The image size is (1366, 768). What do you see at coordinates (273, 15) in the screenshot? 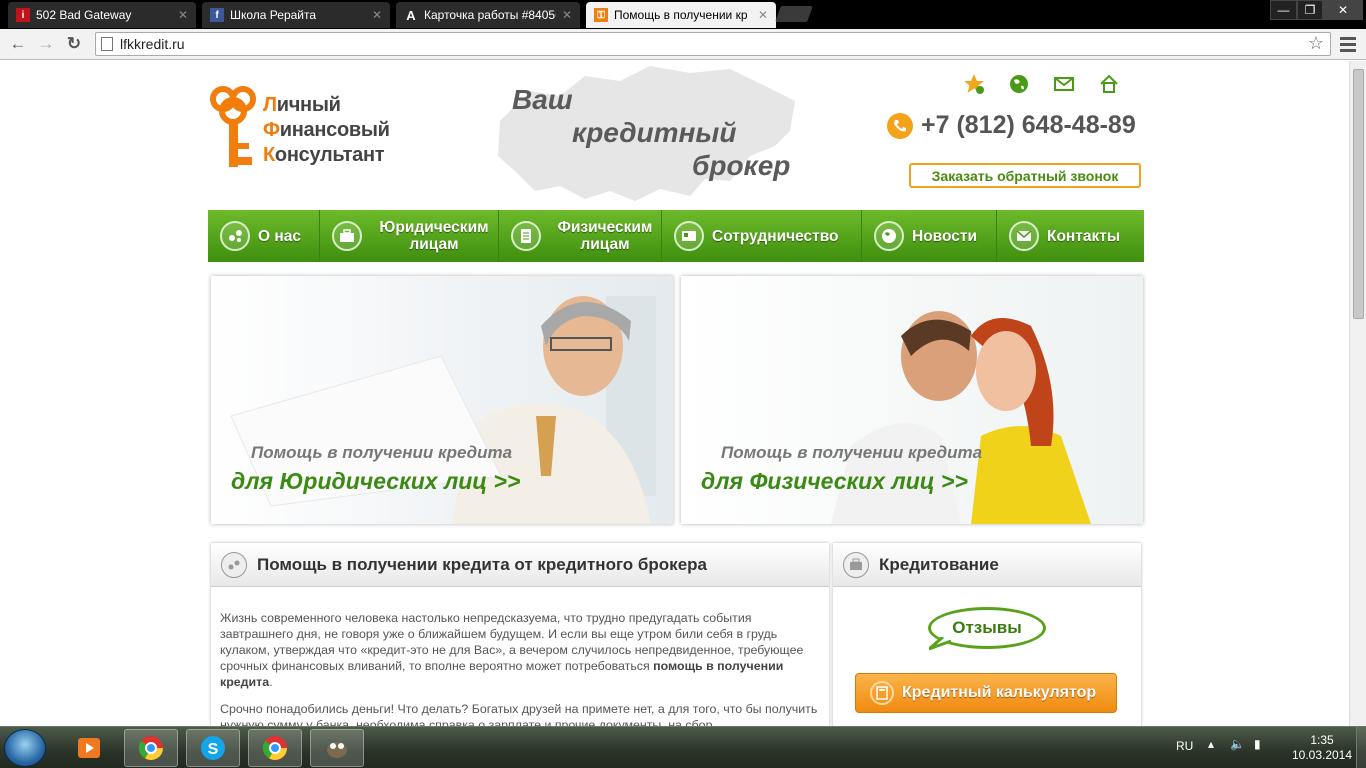
I see `tab-title: Школа Рерайта` at bounding box center [273, 15].